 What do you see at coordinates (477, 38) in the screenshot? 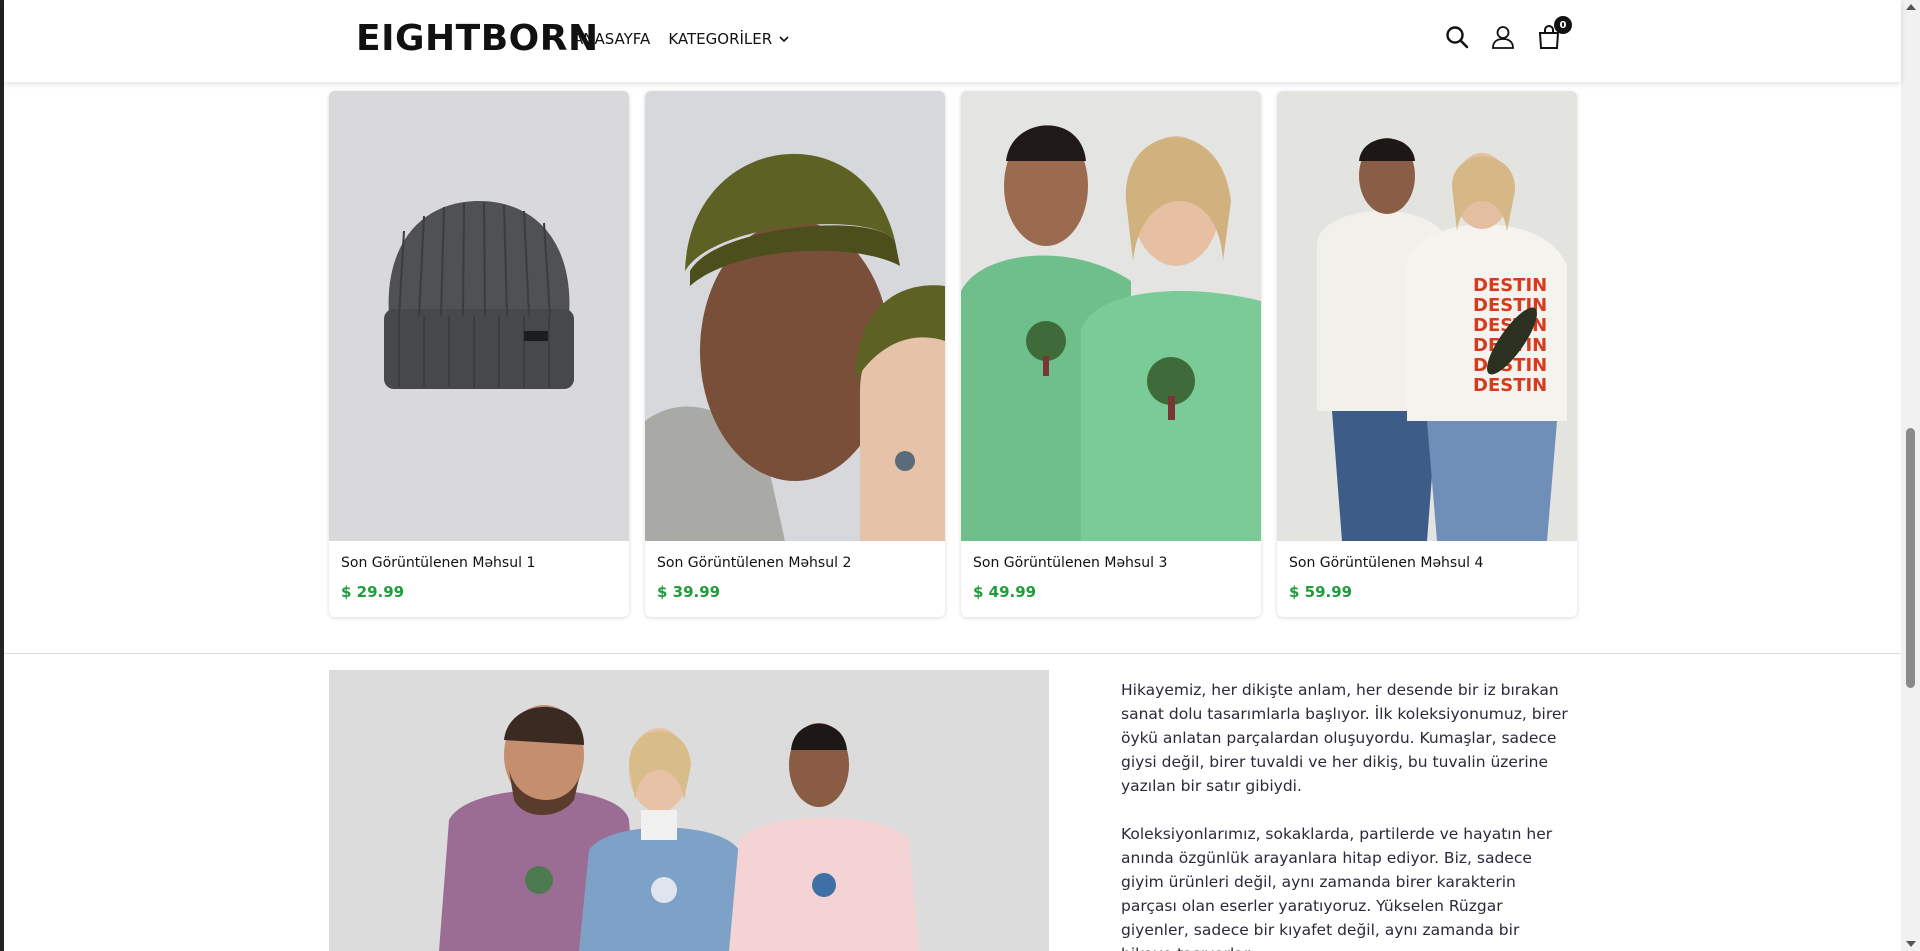
I see `site-logo: EIGHTBORN` at bounding box center [477, 38].